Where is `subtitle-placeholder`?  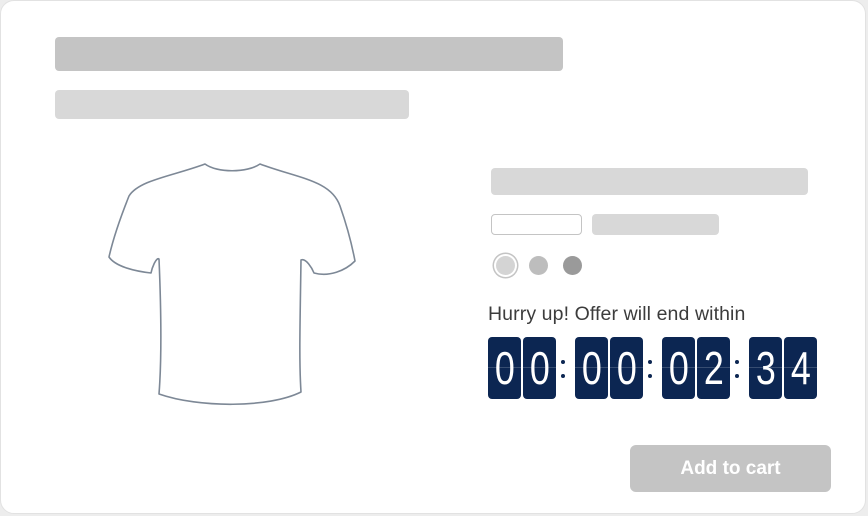
subtitle-placeholder is located at coordinates (232, 104).